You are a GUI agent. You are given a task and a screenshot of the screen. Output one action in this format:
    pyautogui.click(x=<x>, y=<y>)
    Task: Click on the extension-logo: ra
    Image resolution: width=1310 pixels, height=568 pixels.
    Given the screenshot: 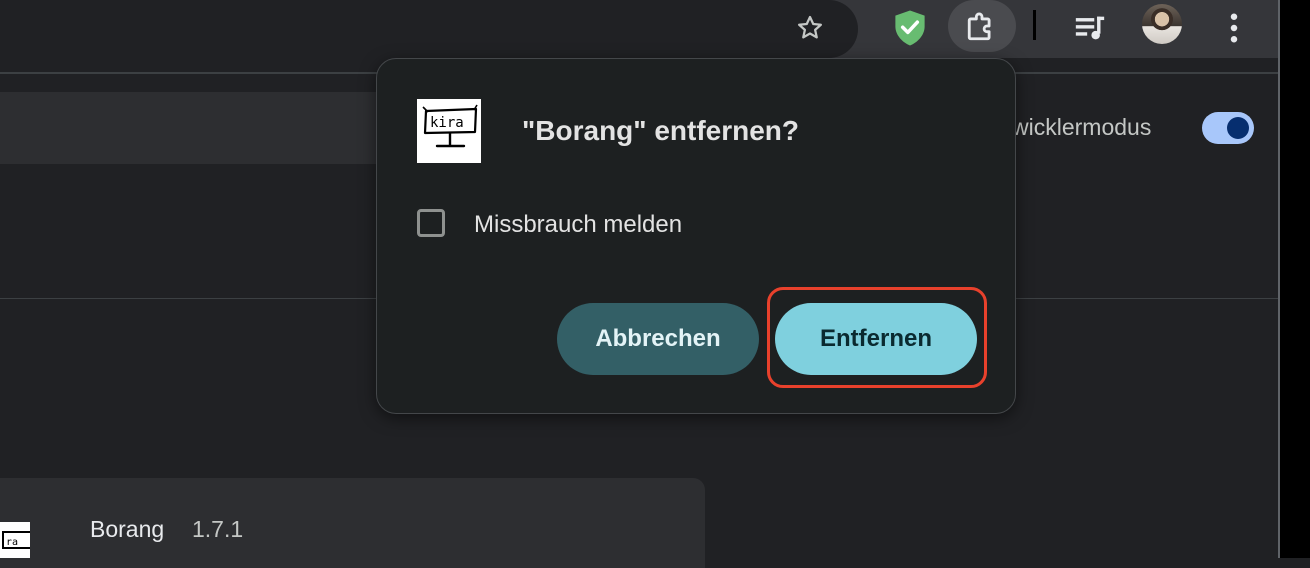 What is the action you would take?
    pyautogui.click(x=15, y=540)
    